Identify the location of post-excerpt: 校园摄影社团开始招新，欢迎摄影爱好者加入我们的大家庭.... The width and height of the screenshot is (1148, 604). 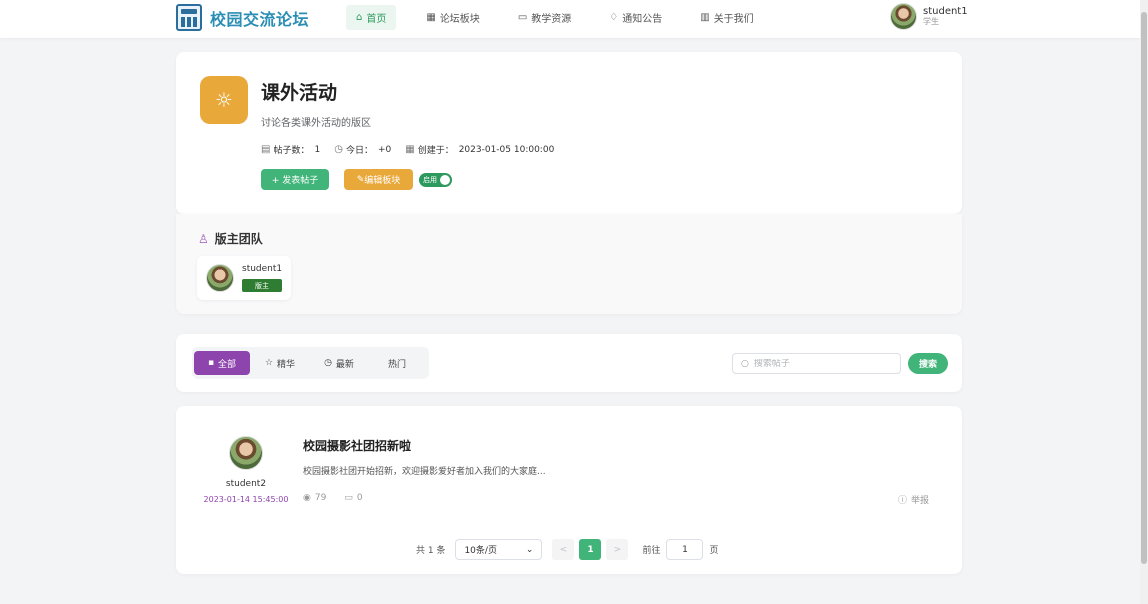
(424, 472).